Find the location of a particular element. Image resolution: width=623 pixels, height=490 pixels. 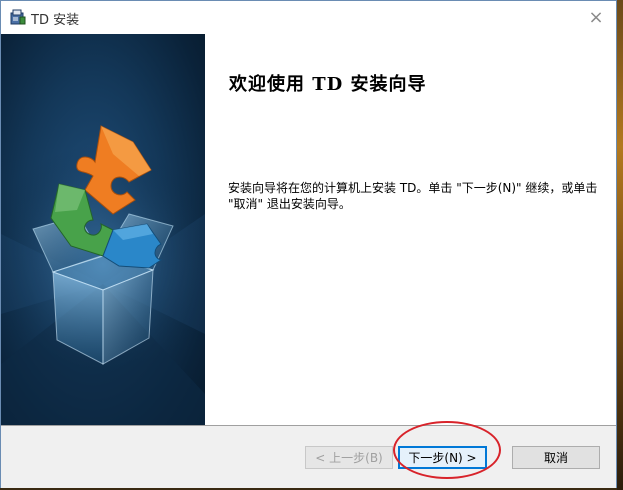

desktop-background is located at coordinates (620, 245).